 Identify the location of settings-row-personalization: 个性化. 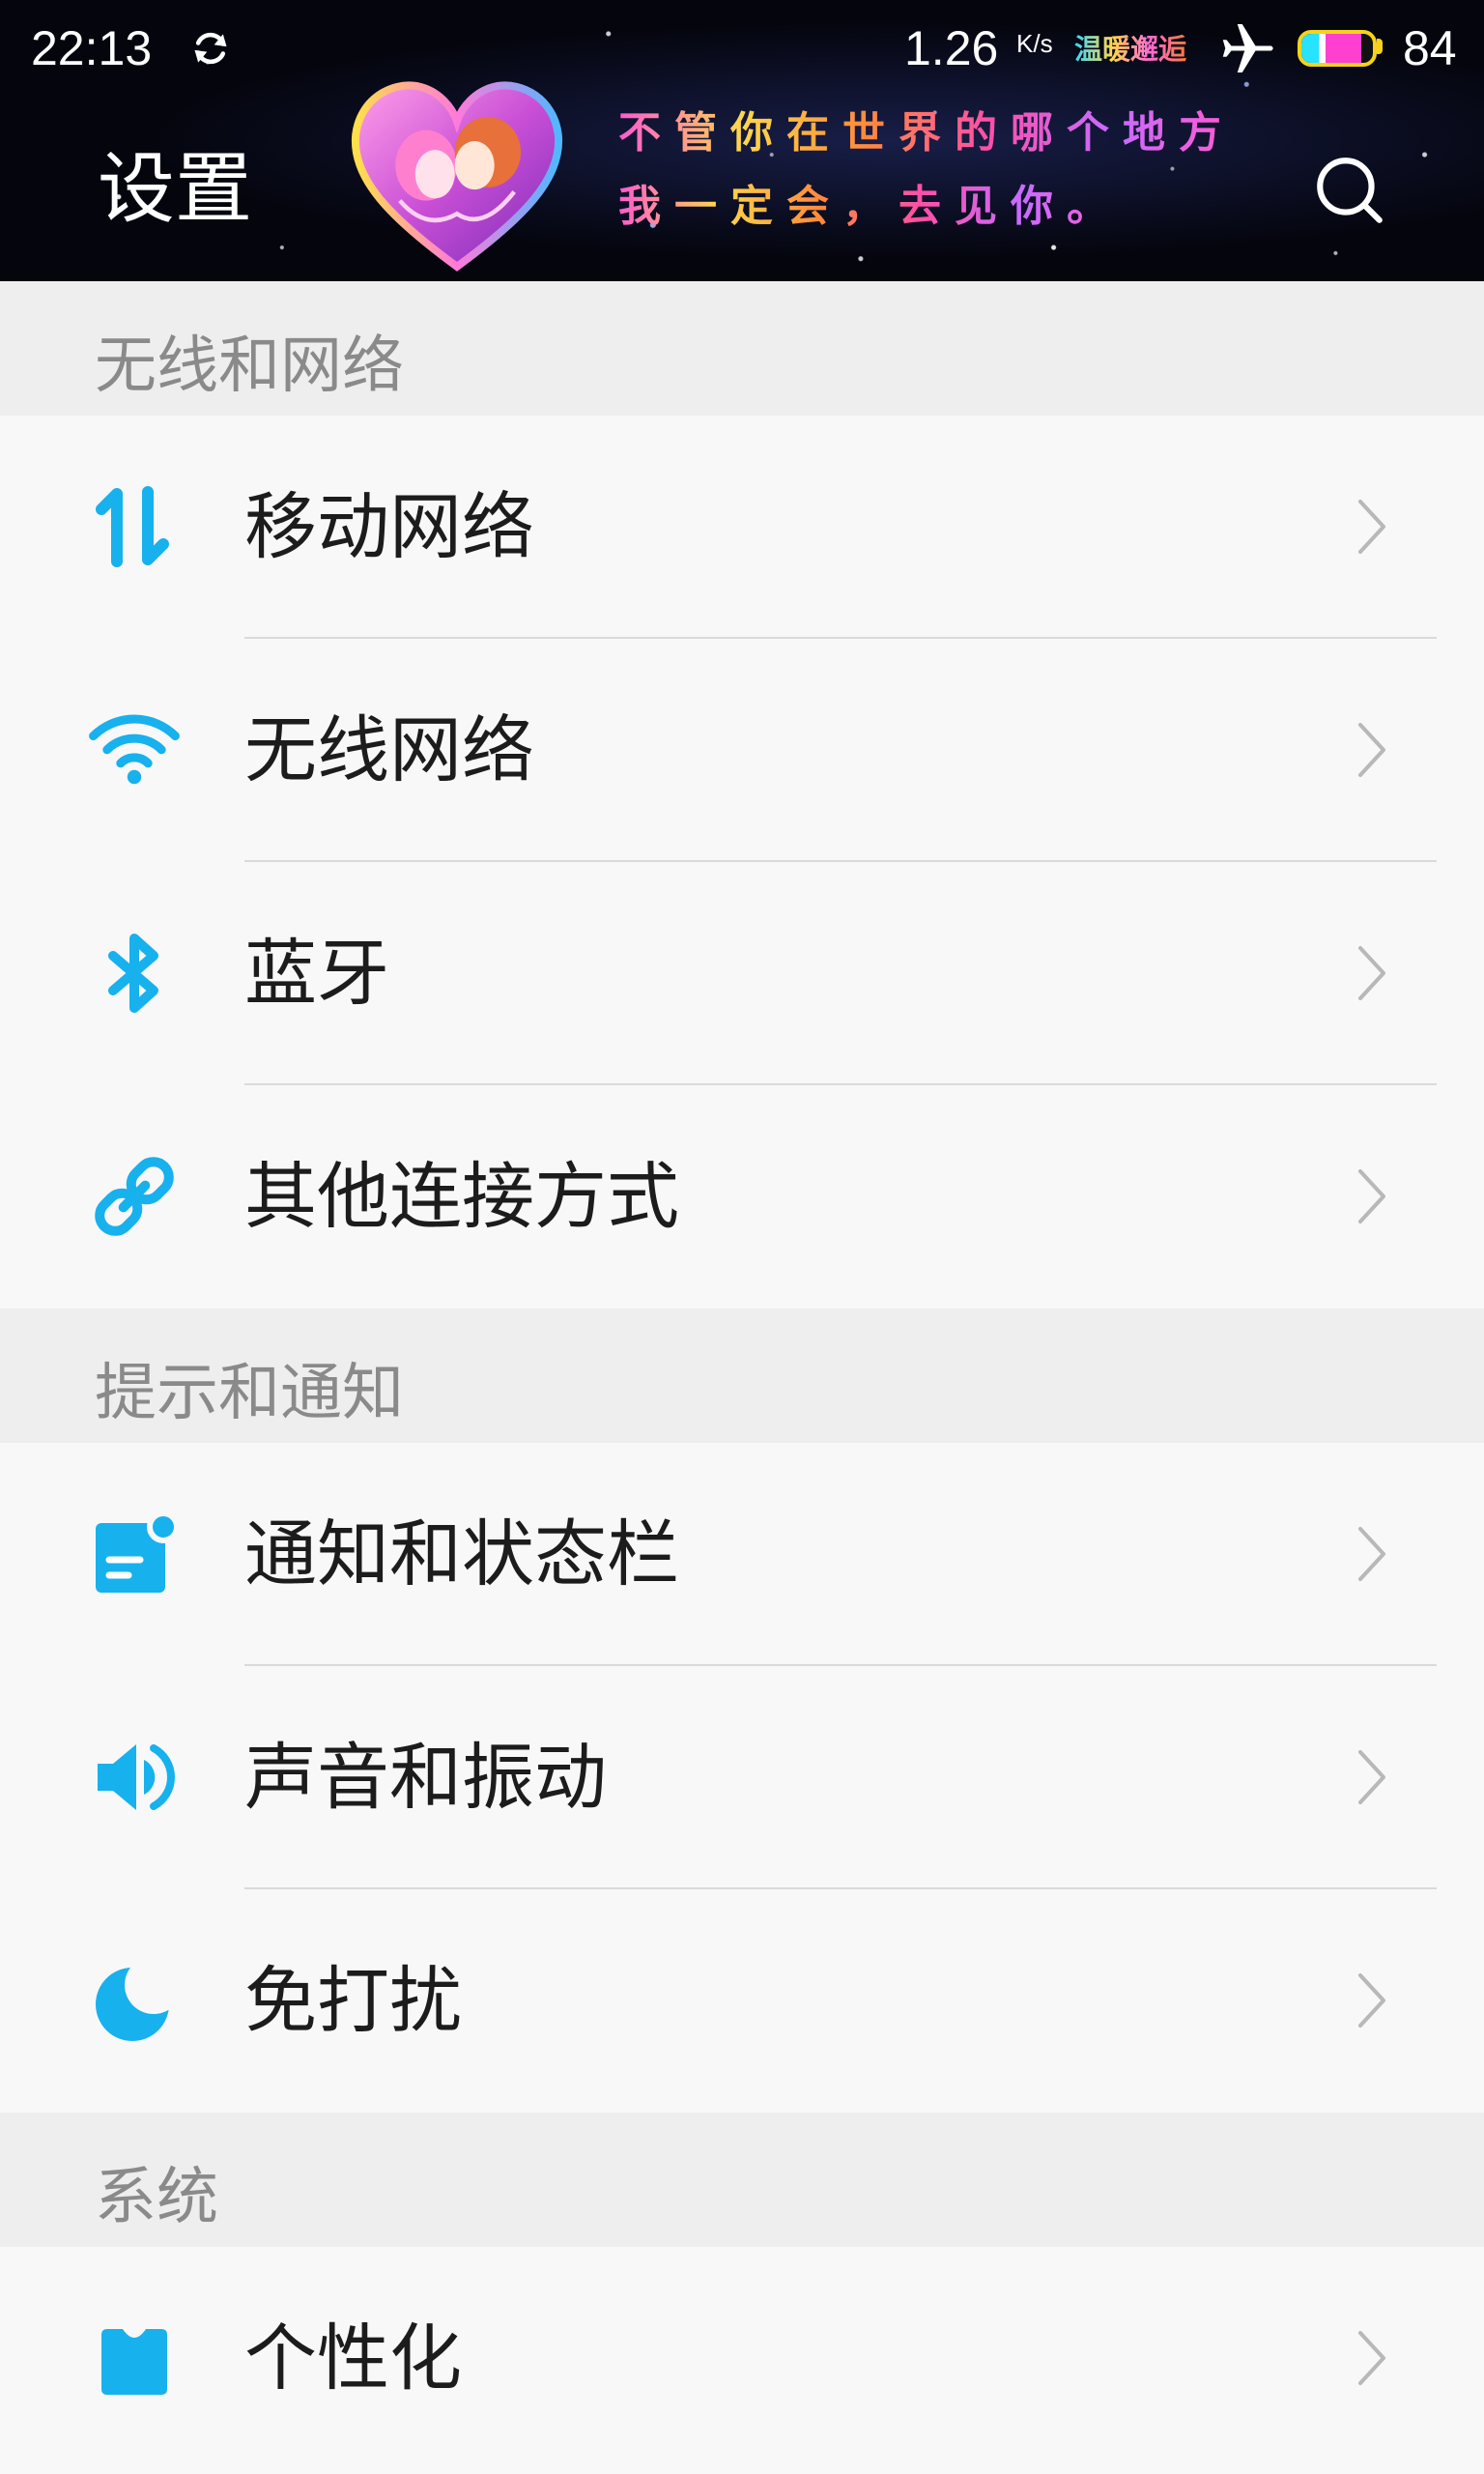
(742, 2359).